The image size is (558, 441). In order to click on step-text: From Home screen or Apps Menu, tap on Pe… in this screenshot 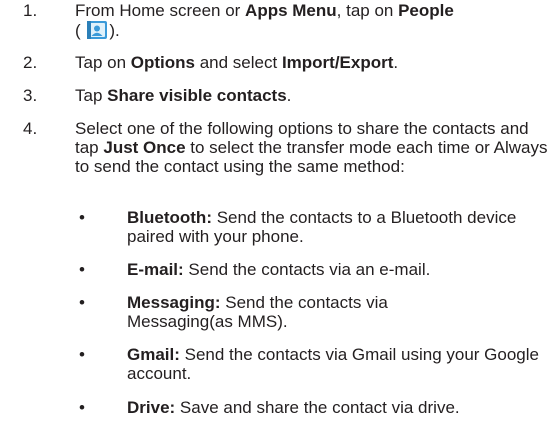, I will do `click(315, 20)`.